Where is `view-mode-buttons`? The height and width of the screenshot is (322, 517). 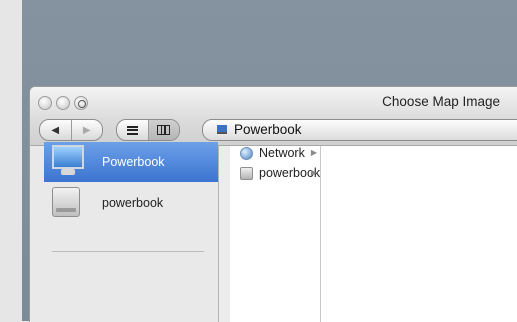 view-mode-buttons is located at coordinates (148, 130).